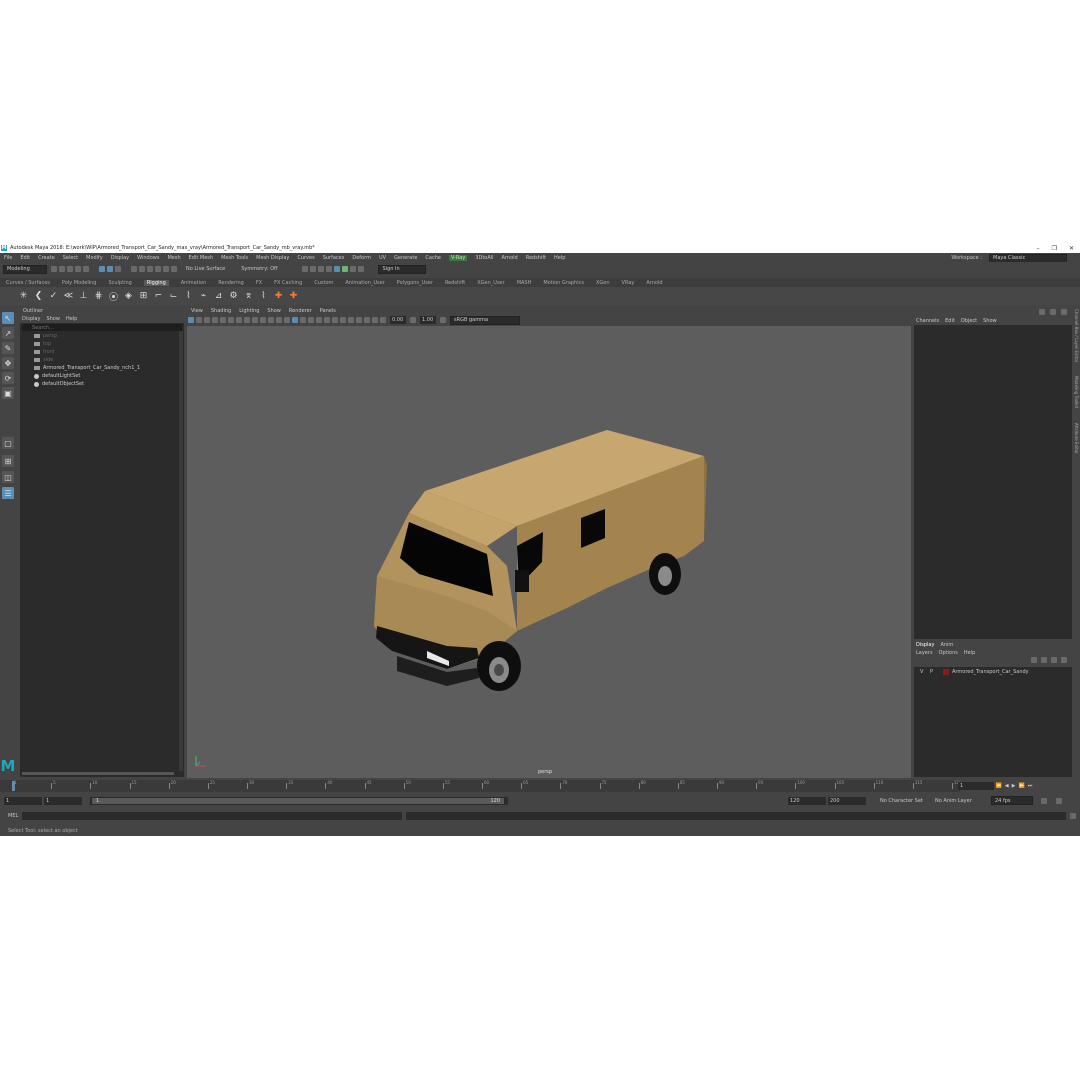  I want to click on outliner-item: persp, so click(102, 336).